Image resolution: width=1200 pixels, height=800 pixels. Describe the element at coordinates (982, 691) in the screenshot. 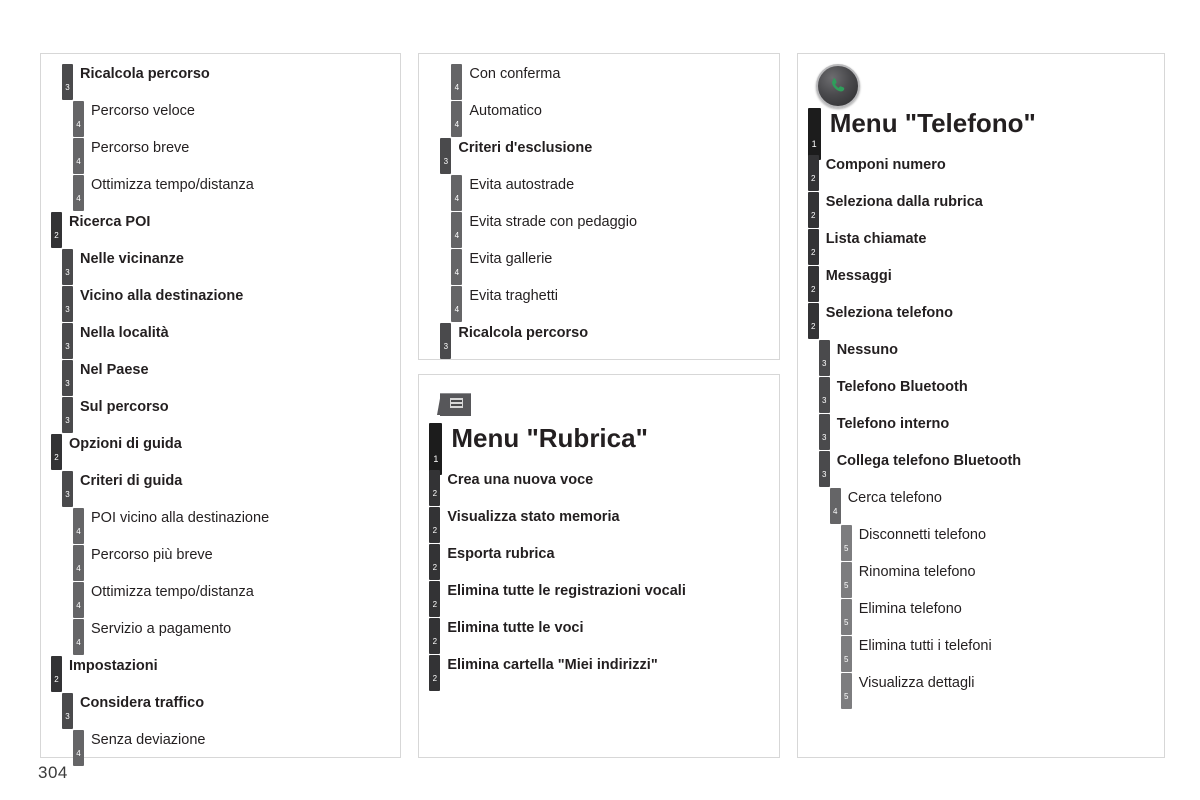

I see `menu-entry-level-5: 5 Visualizza dettagli` at that location.